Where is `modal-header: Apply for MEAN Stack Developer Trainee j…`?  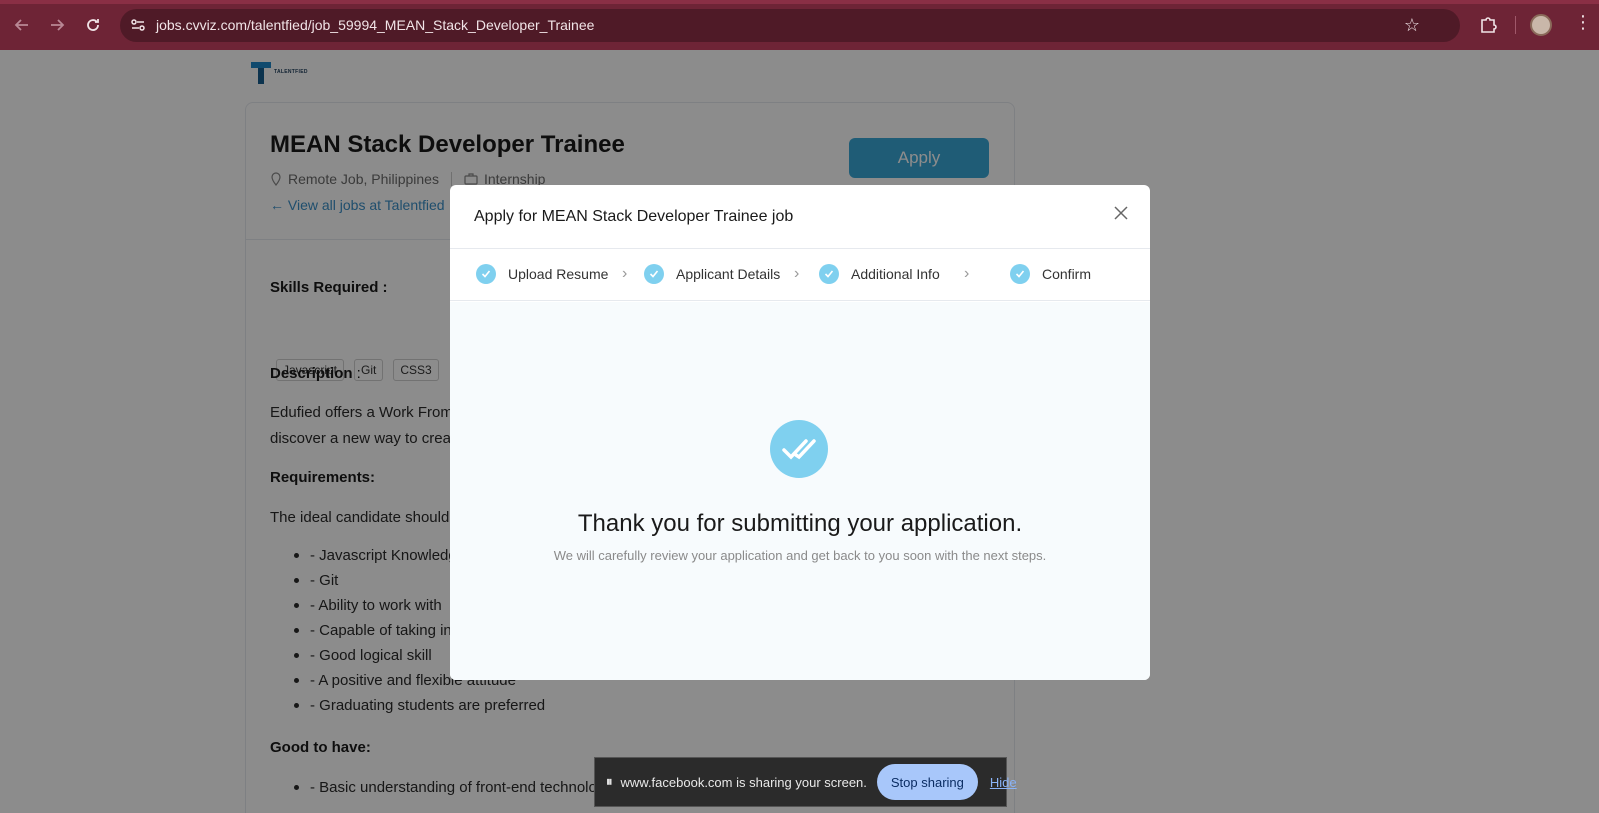
modal-header: Apply for MEAN Stack Developer Trainee j… is located at coordinates (800, 217).